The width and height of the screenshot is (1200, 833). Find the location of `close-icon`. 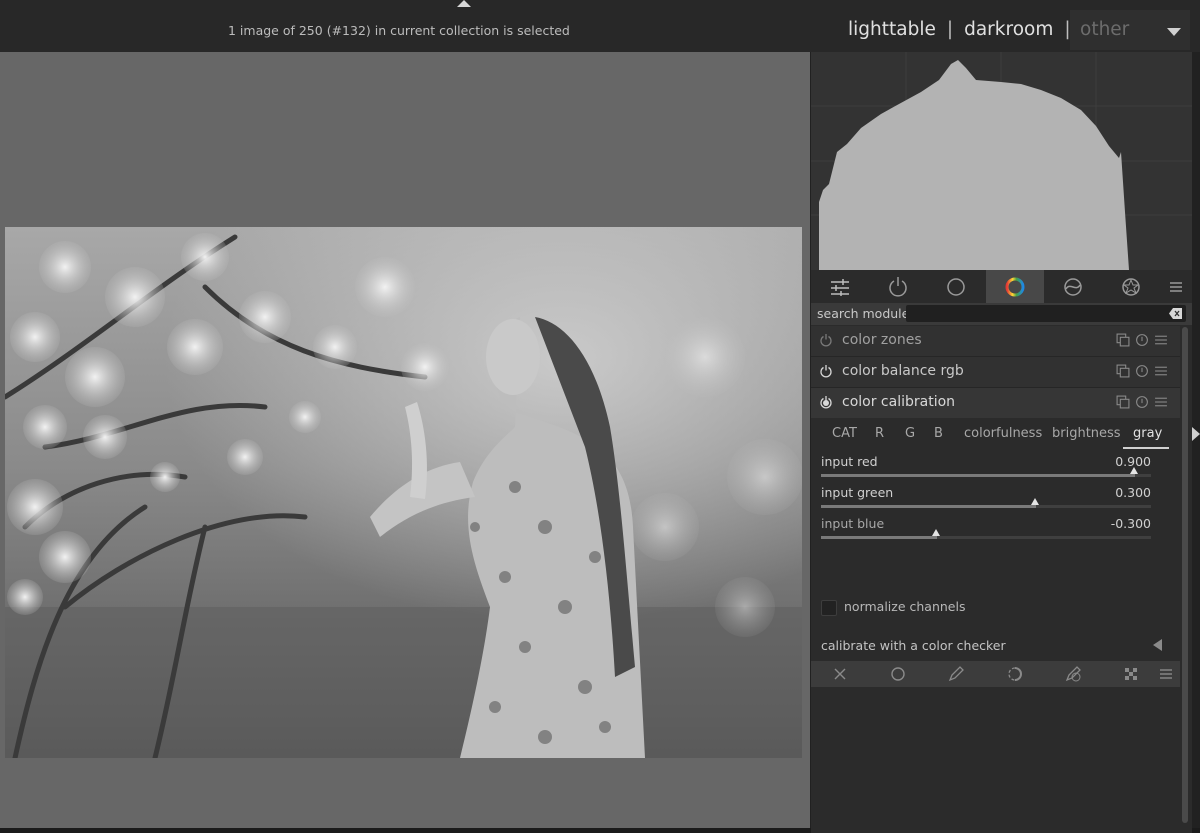

close-icon is located at coordinates (840, 674).